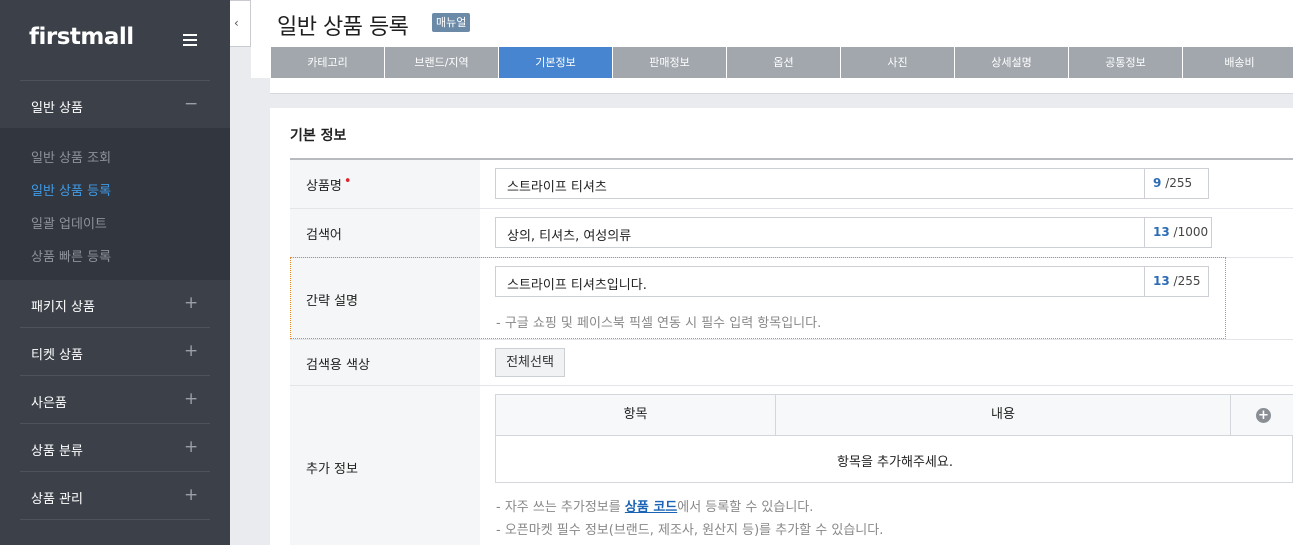 The height and width of the screenshot is (545, 1293). Describe the element at coordinates (328, 62) in the screenshot. I see `tab-category: 카테고리` at that location.